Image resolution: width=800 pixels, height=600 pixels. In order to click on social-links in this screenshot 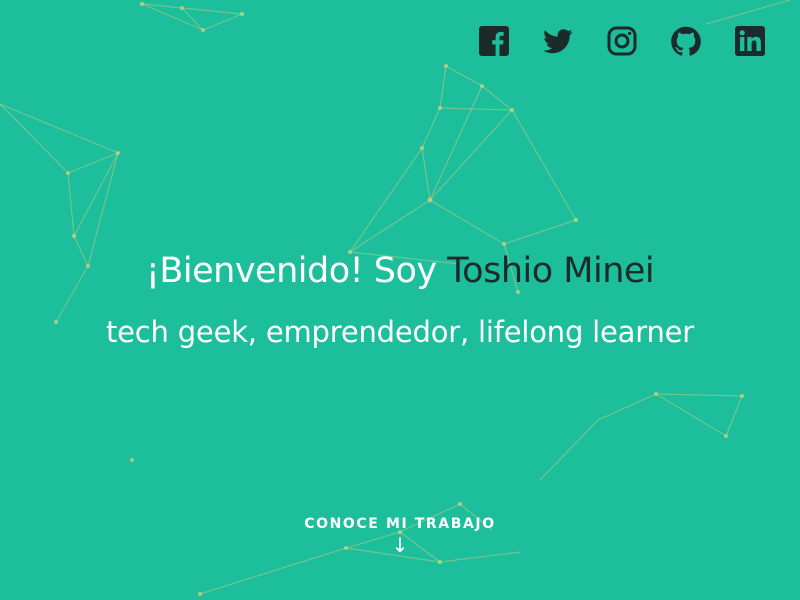, I will do `click(622, 41)`.